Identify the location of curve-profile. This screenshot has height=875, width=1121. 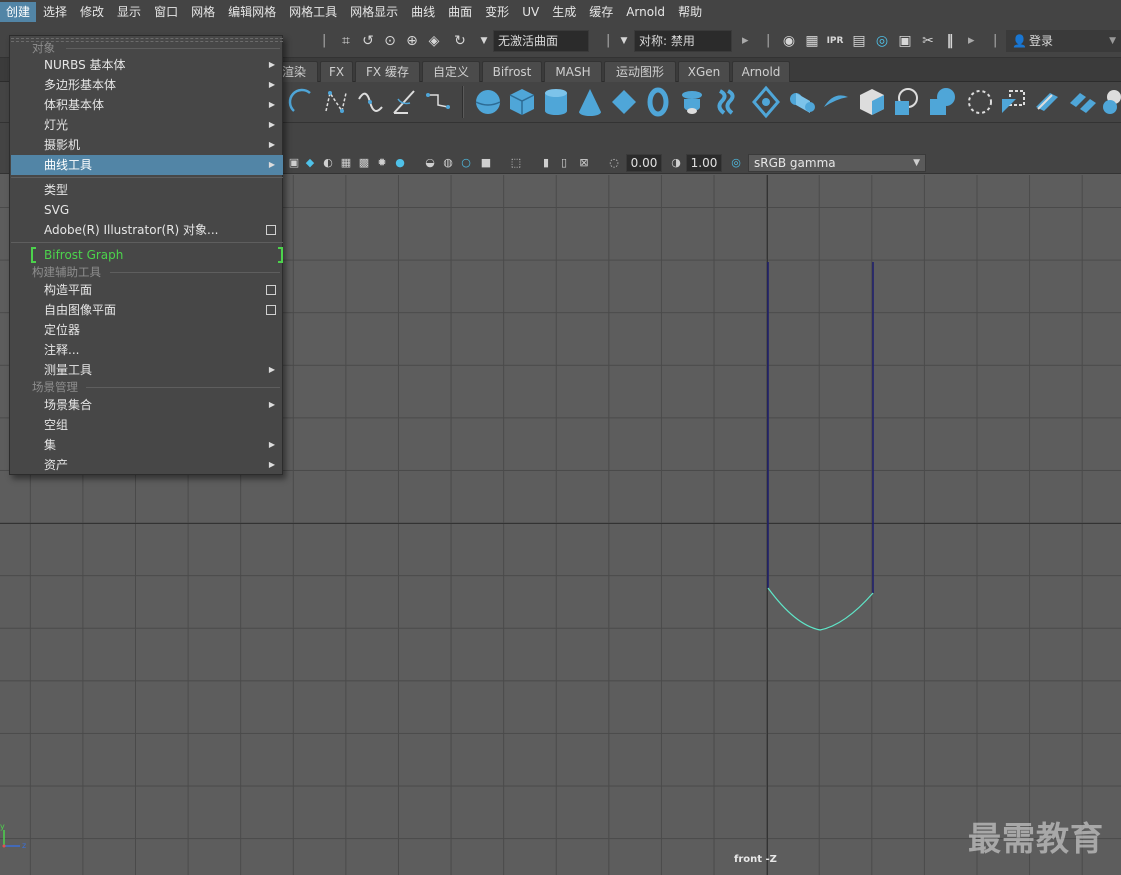
(820, 445).